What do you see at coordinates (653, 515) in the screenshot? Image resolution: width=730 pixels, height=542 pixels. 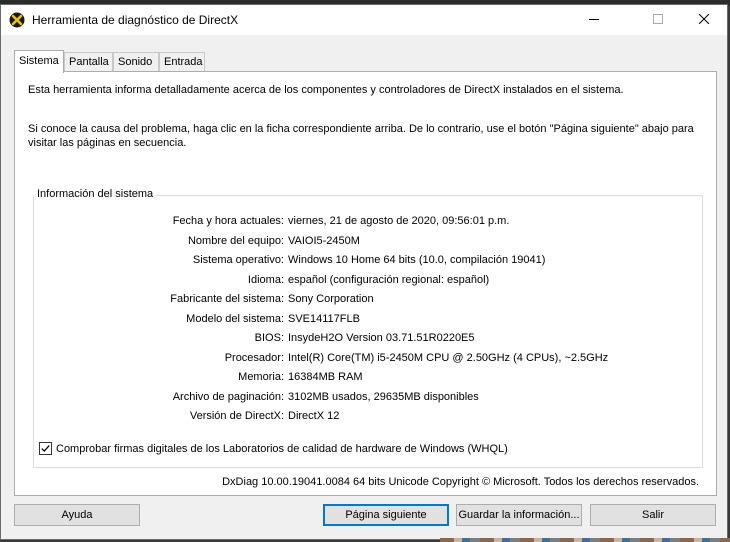 I see `exit-button: Salir` at bounding box center [653, 515].